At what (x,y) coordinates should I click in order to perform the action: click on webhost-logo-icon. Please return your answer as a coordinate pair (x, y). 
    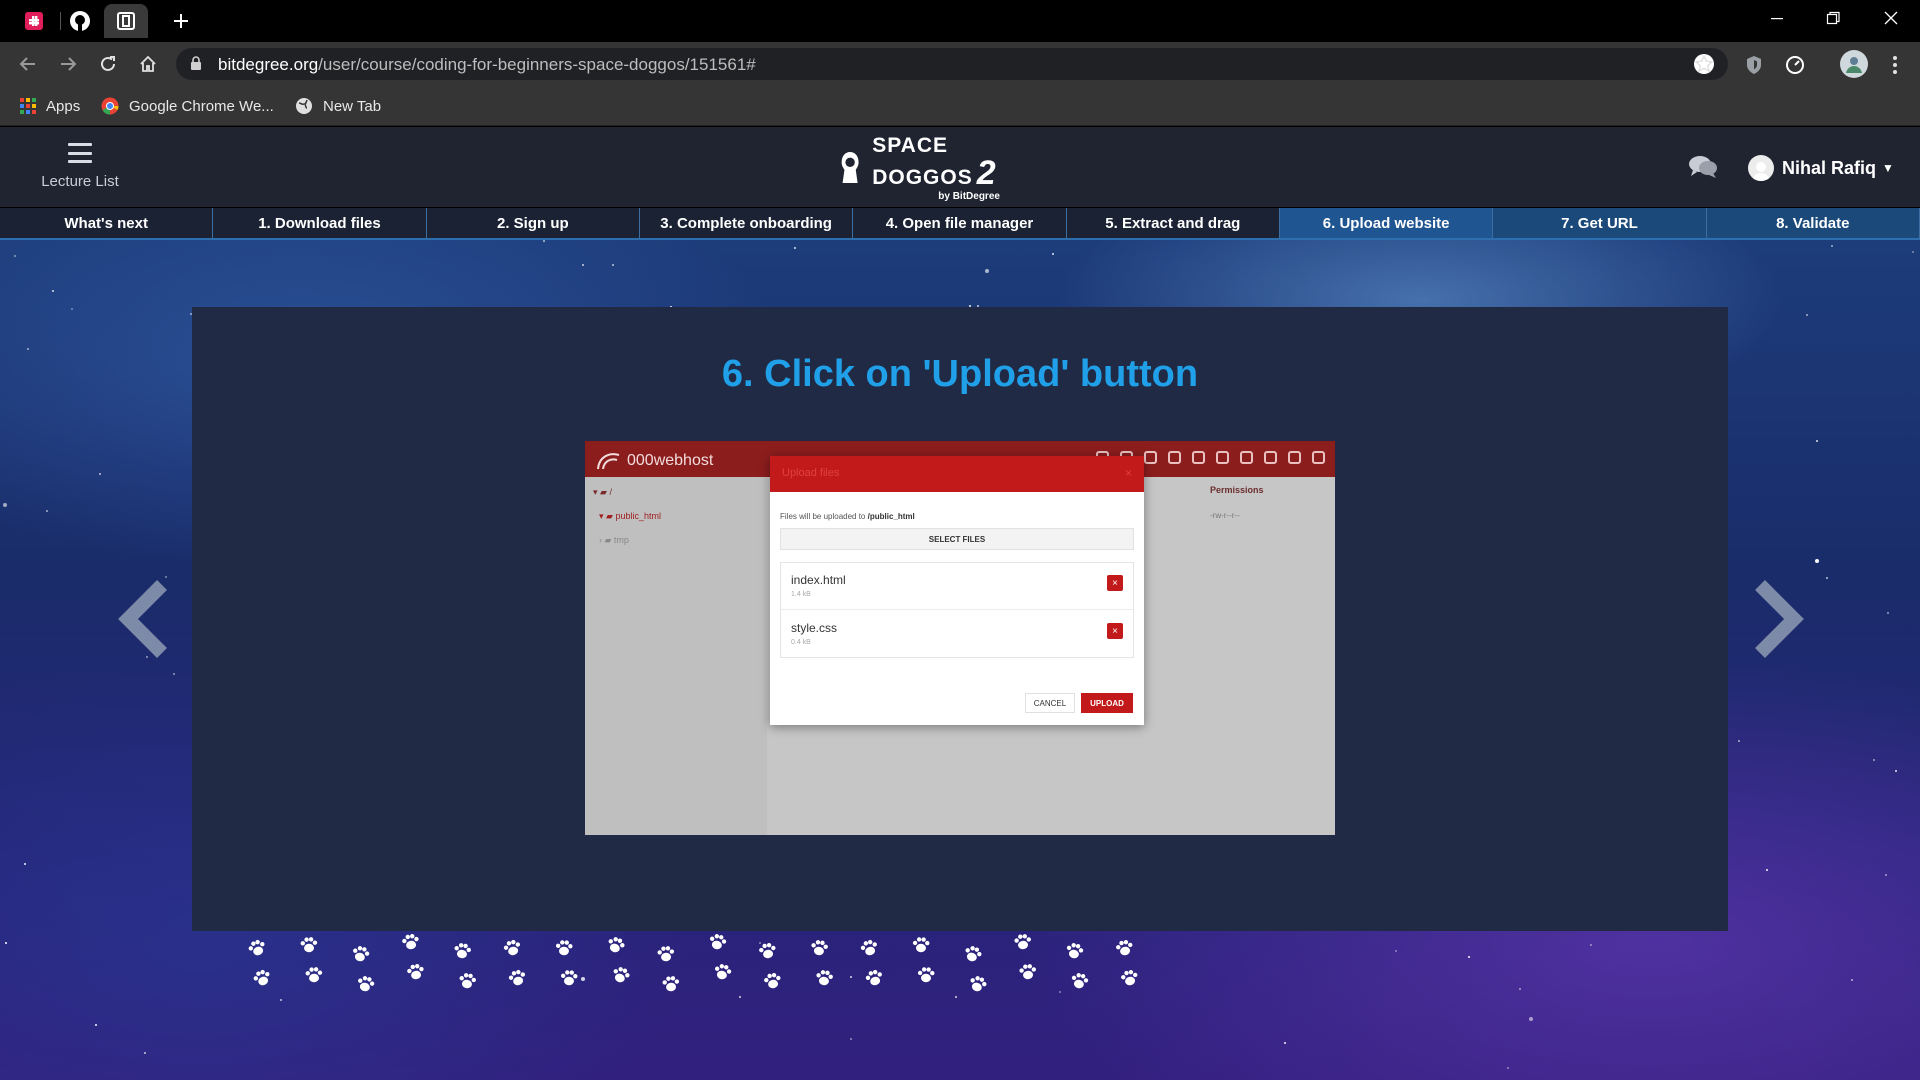
    Looking at the image, I should click on (608, 461).